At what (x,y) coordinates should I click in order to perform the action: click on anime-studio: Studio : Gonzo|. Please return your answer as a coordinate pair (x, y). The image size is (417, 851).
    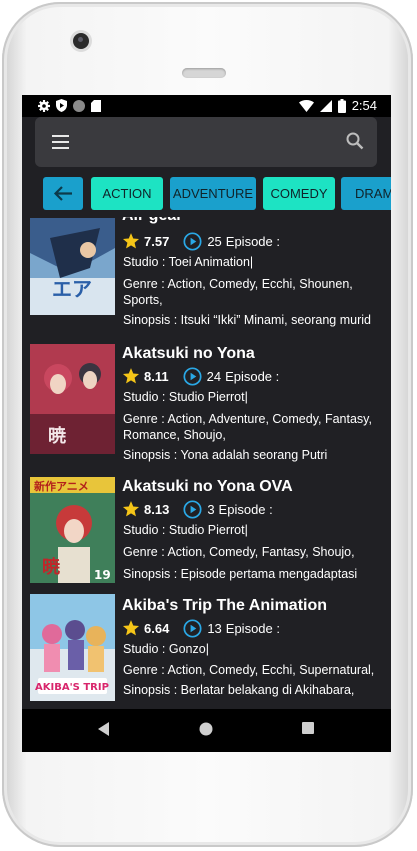
    Looking at the image, I should click on (166, 649).